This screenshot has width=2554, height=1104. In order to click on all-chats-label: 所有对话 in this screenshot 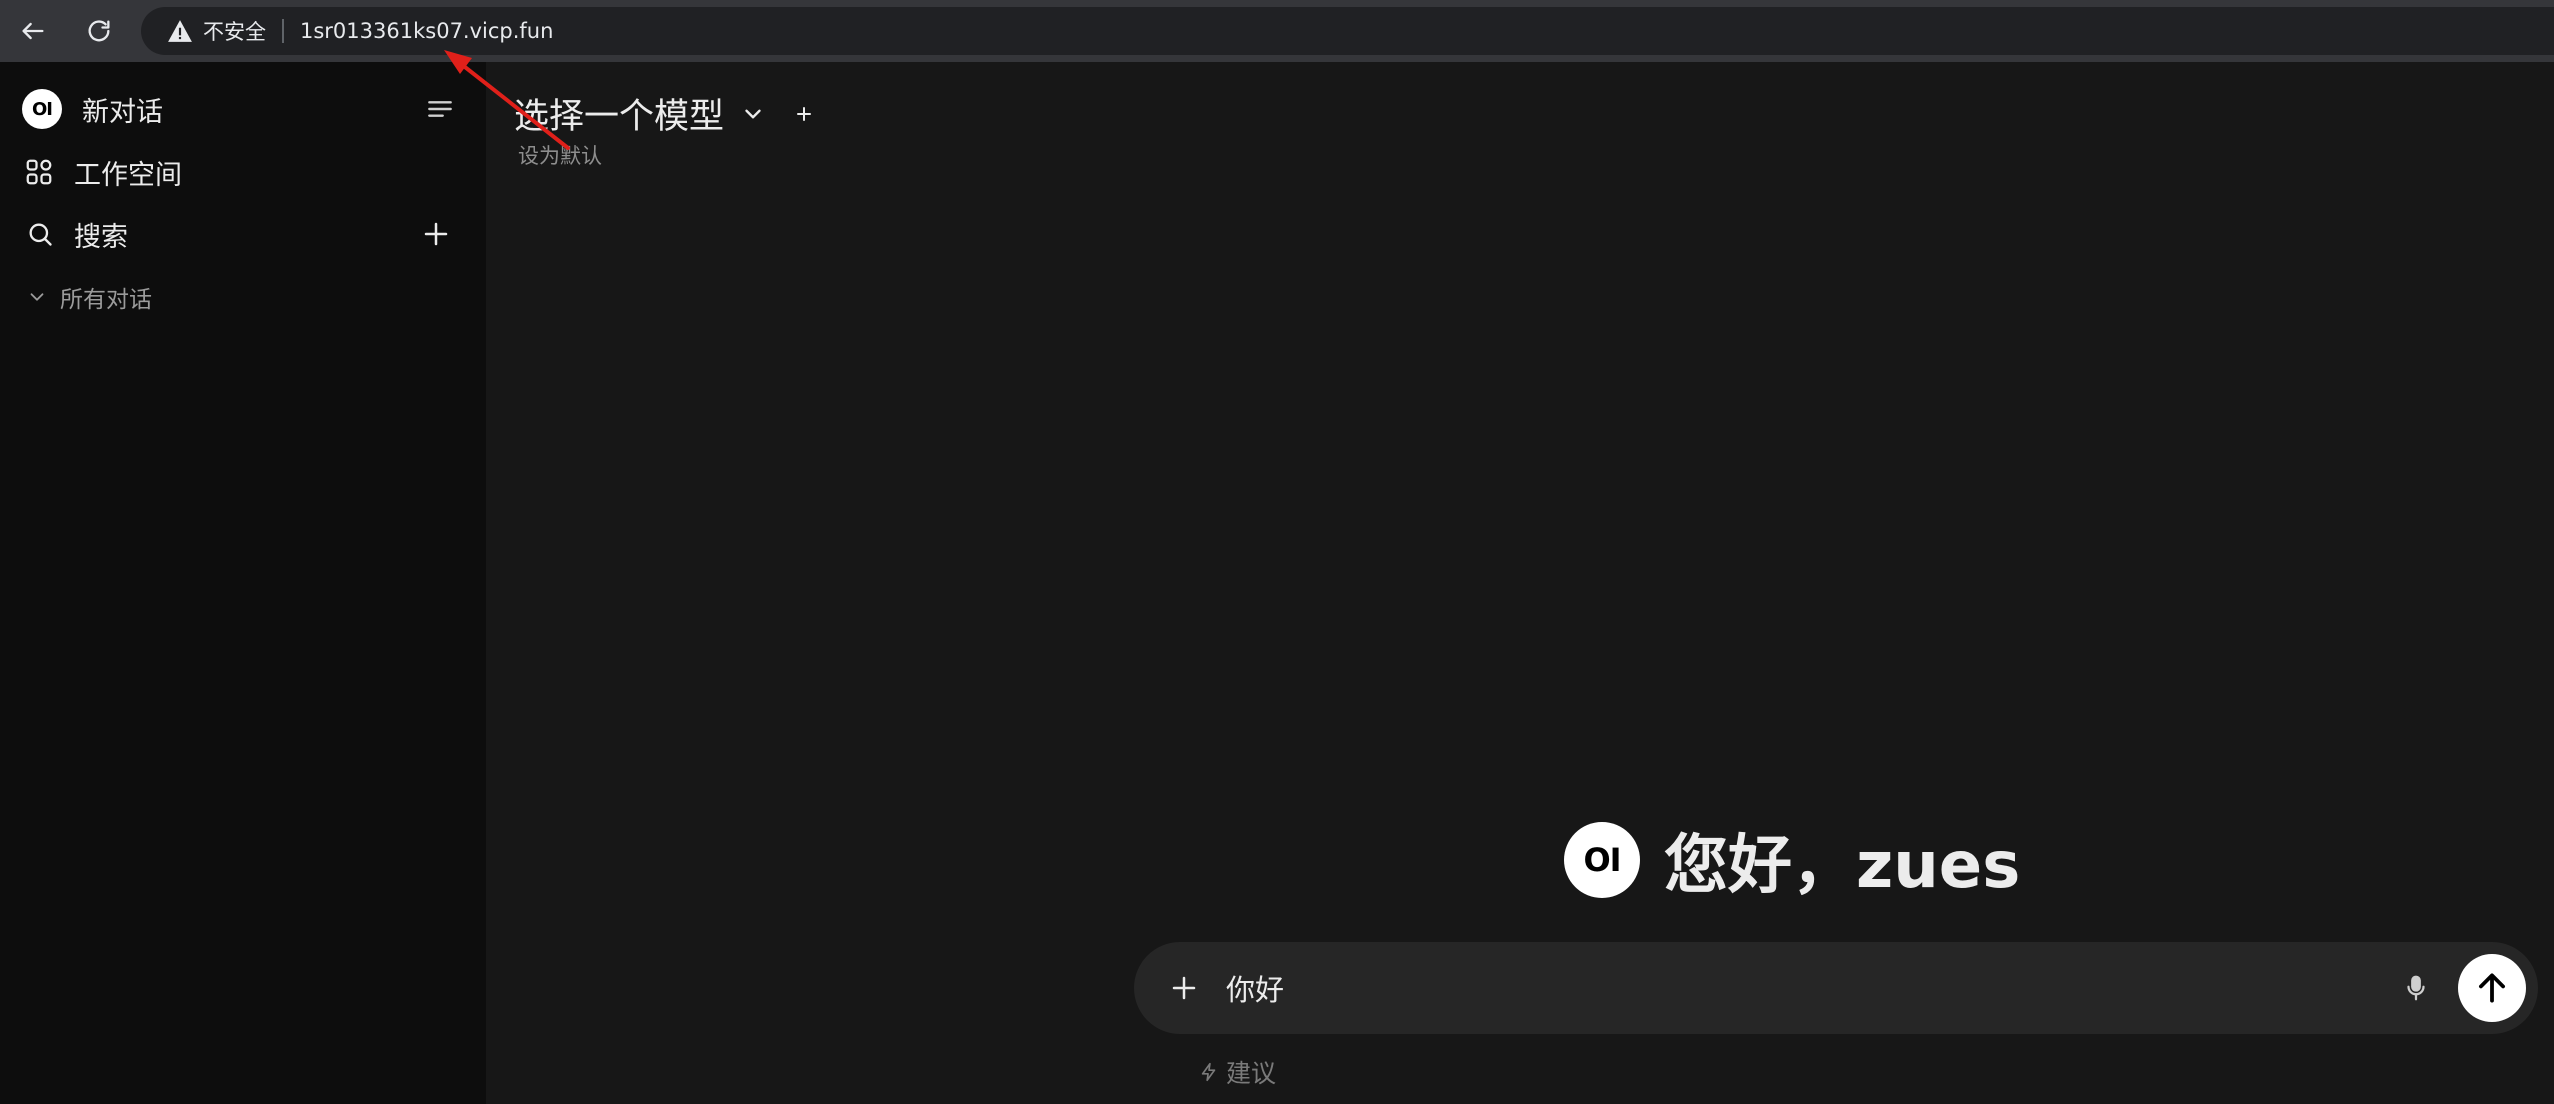, I will do `click(106, 300)`.